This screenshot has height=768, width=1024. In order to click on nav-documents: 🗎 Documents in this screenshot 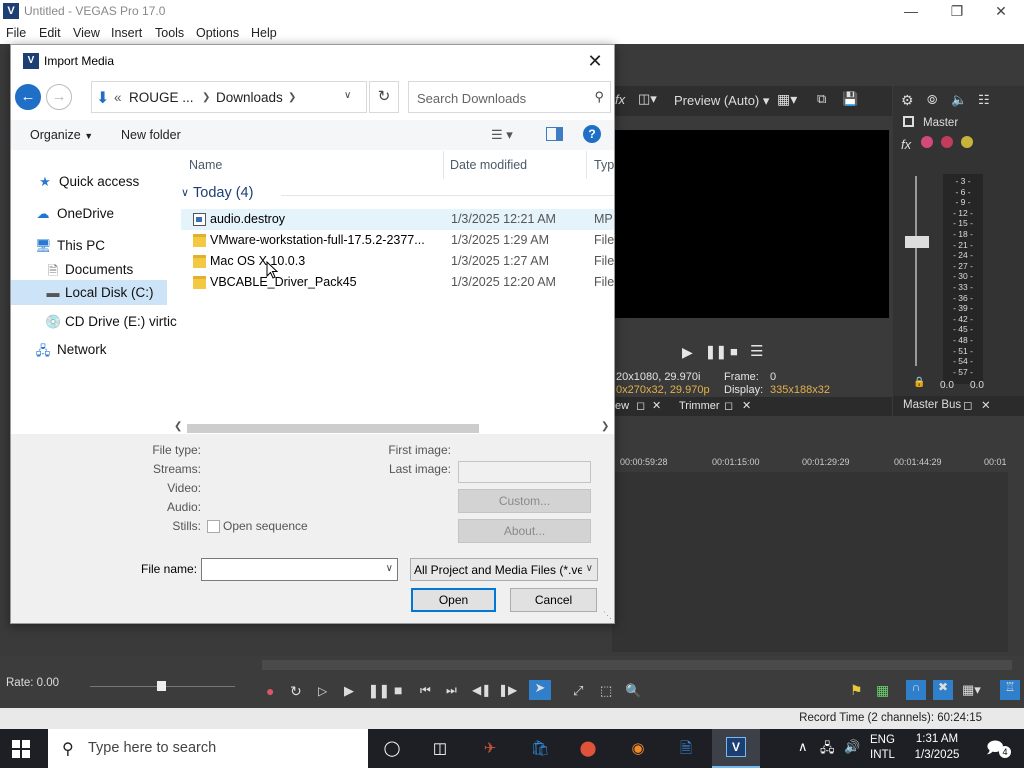, I will do `click(111, 270)`.